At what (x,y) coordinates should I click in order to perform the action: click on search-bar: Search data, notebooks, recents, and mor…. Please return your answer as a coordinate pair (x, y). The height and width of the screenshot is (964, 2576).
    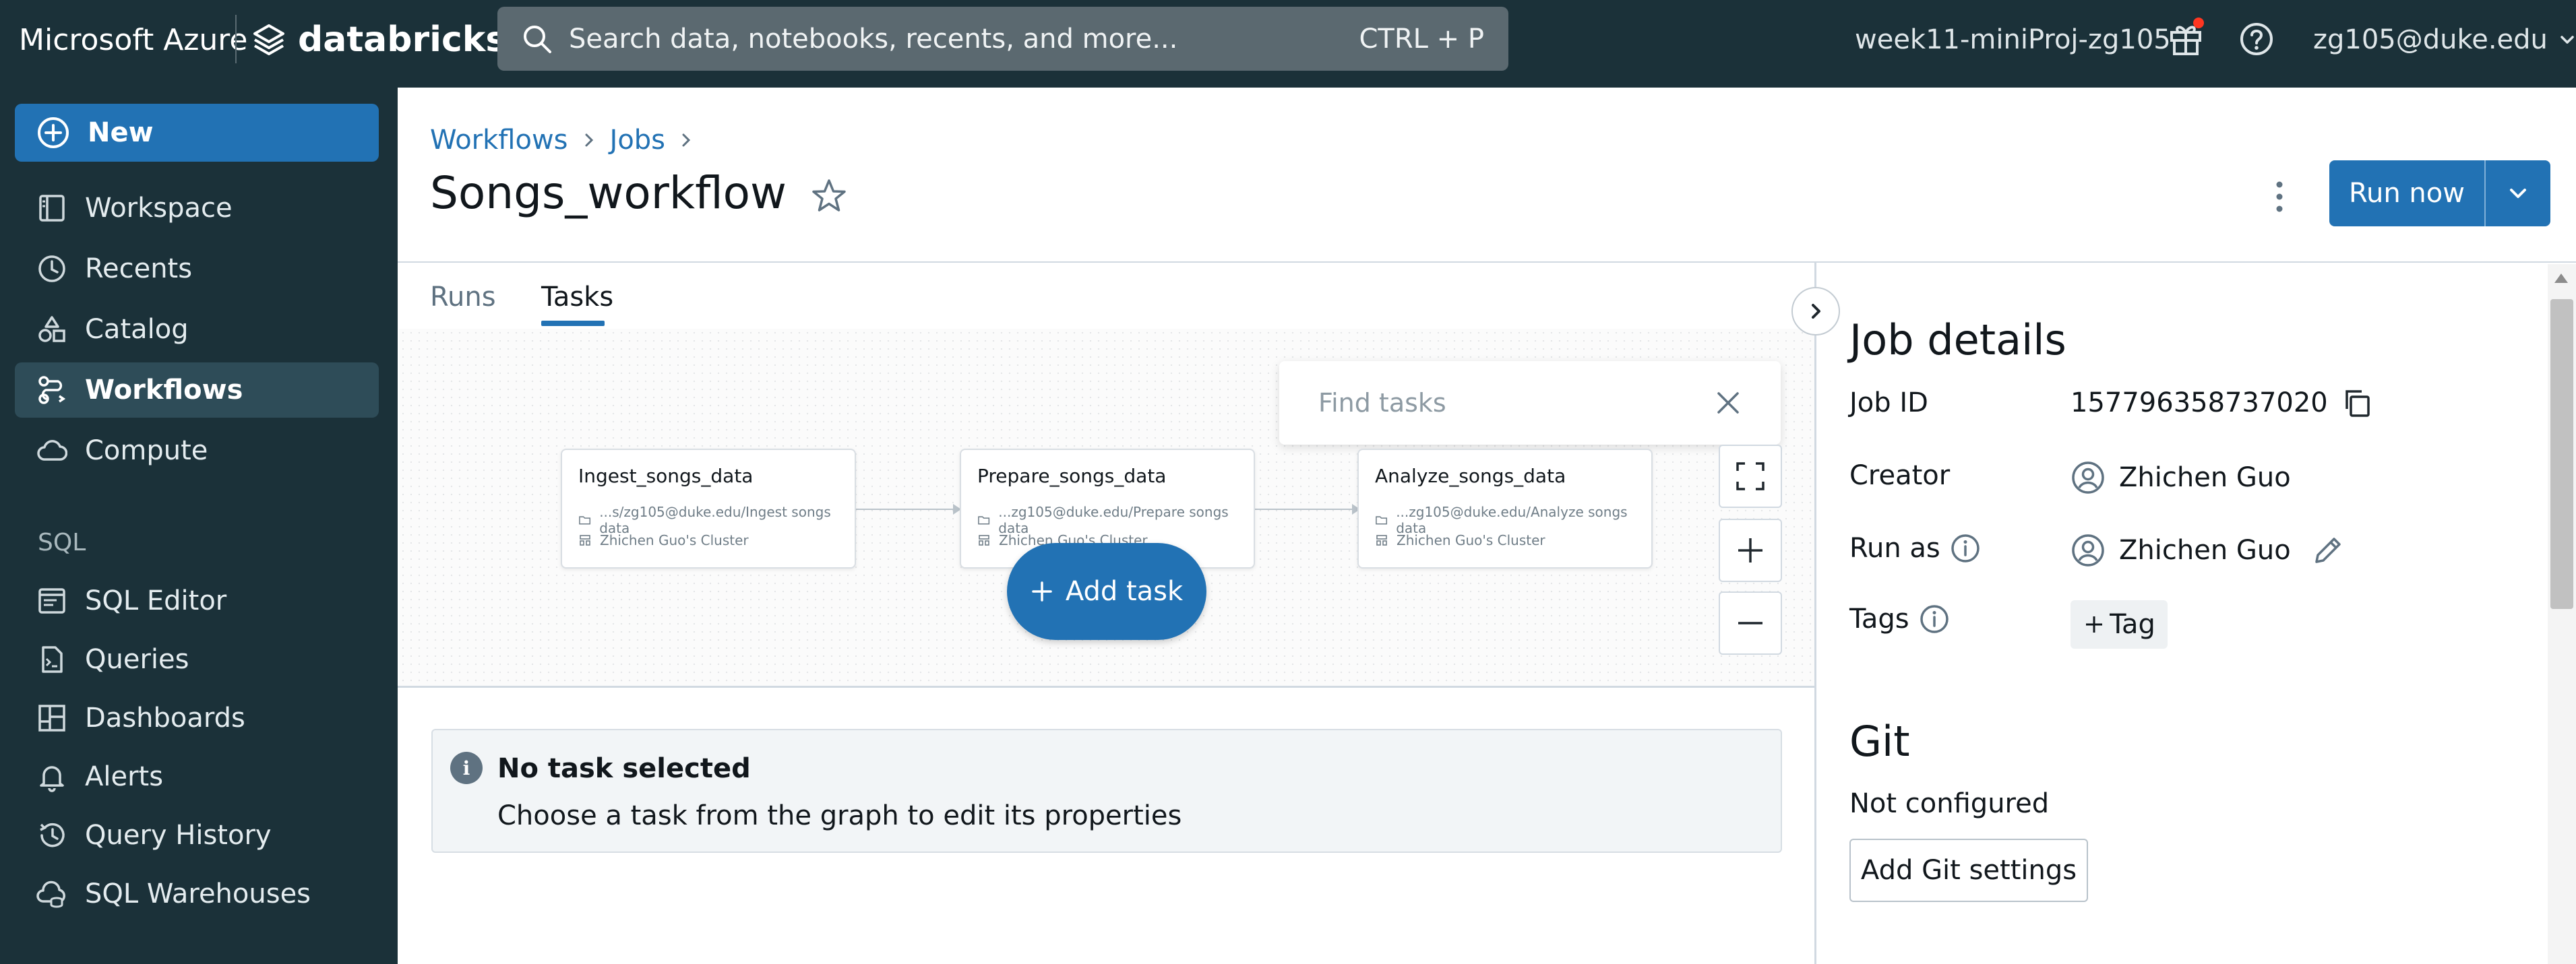
    Looking at the image, I should click on (1002, 39).